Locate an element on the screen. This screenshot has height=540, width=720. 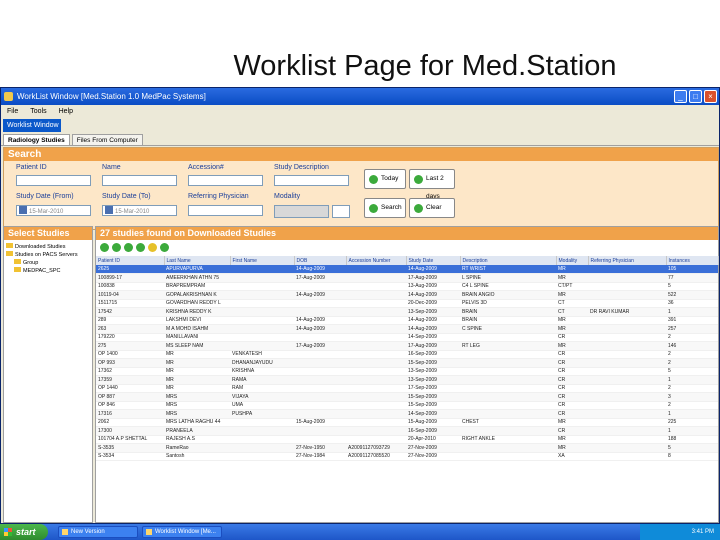
column-header: Patient ID is located at coordinates (130, 260).